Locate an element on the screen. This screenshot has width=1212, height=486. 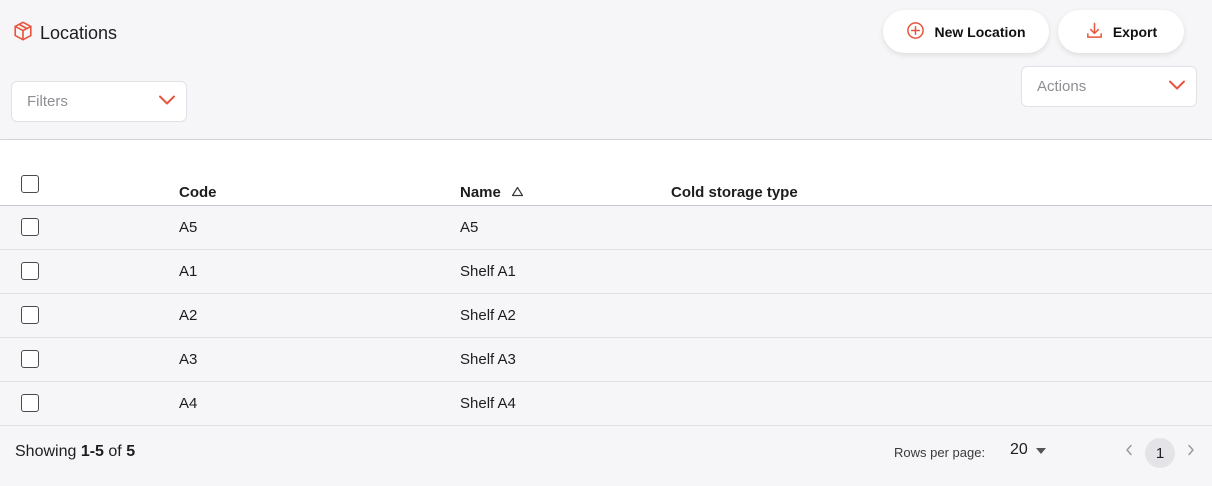
chevron-right-icon is located at coordinates (1191, 452).